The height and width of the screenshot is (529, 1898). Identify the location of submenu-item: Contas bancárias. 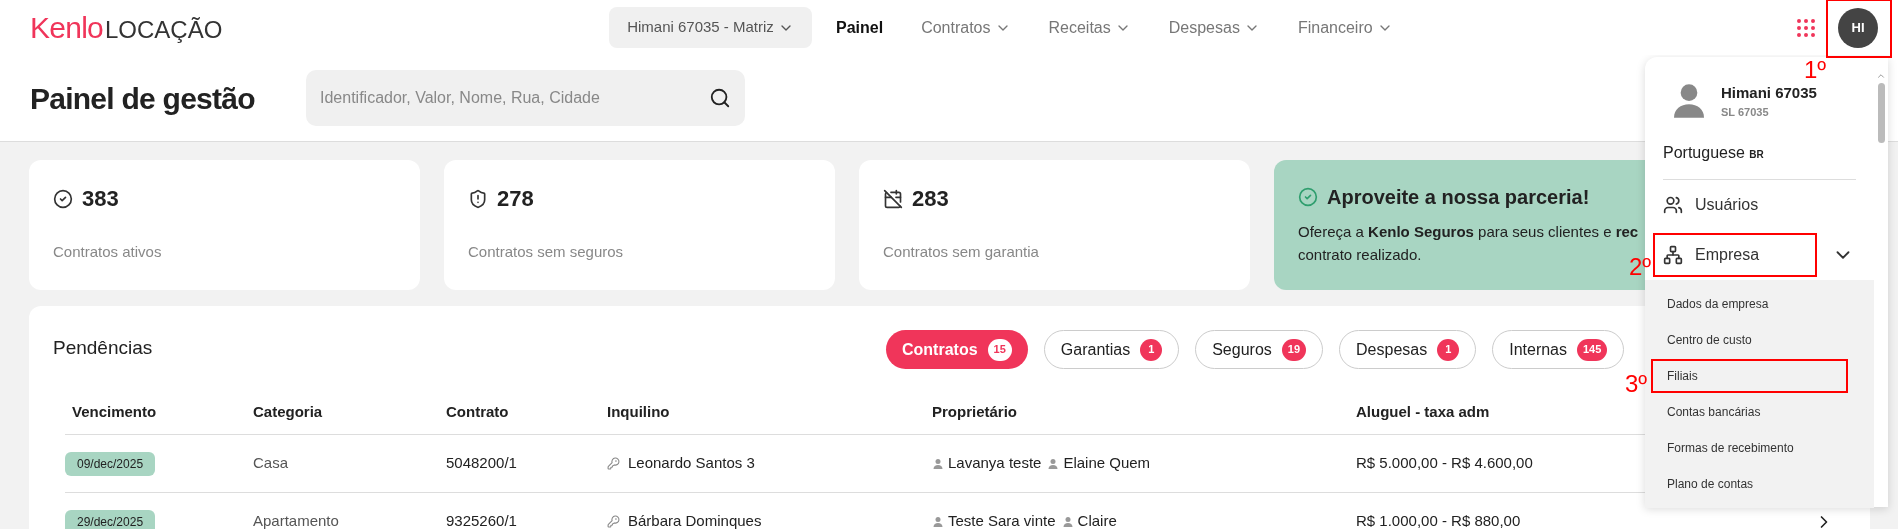
(1749, 412).